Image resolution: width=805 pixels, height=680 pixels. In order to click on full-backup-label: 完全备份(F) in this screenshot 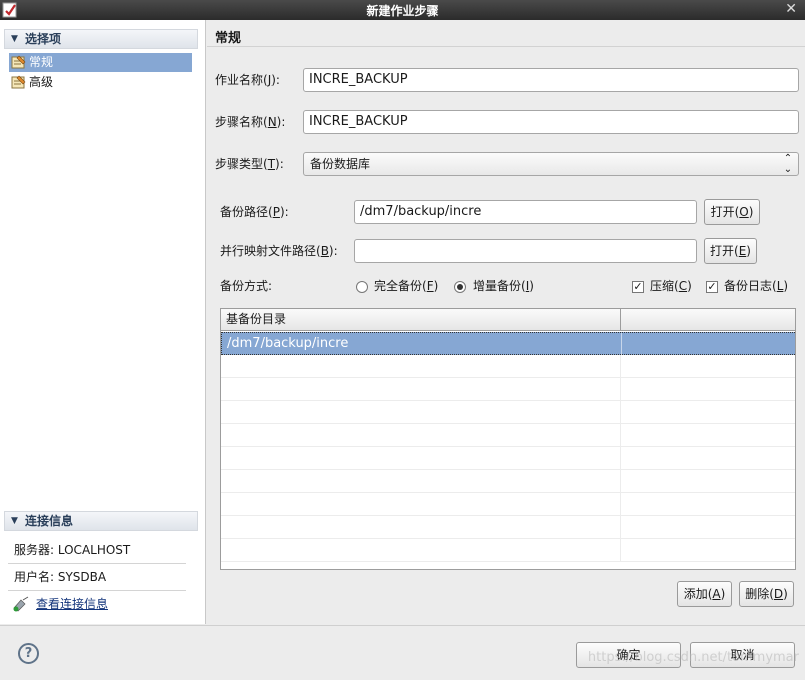, I will do `click(406, 286)`.